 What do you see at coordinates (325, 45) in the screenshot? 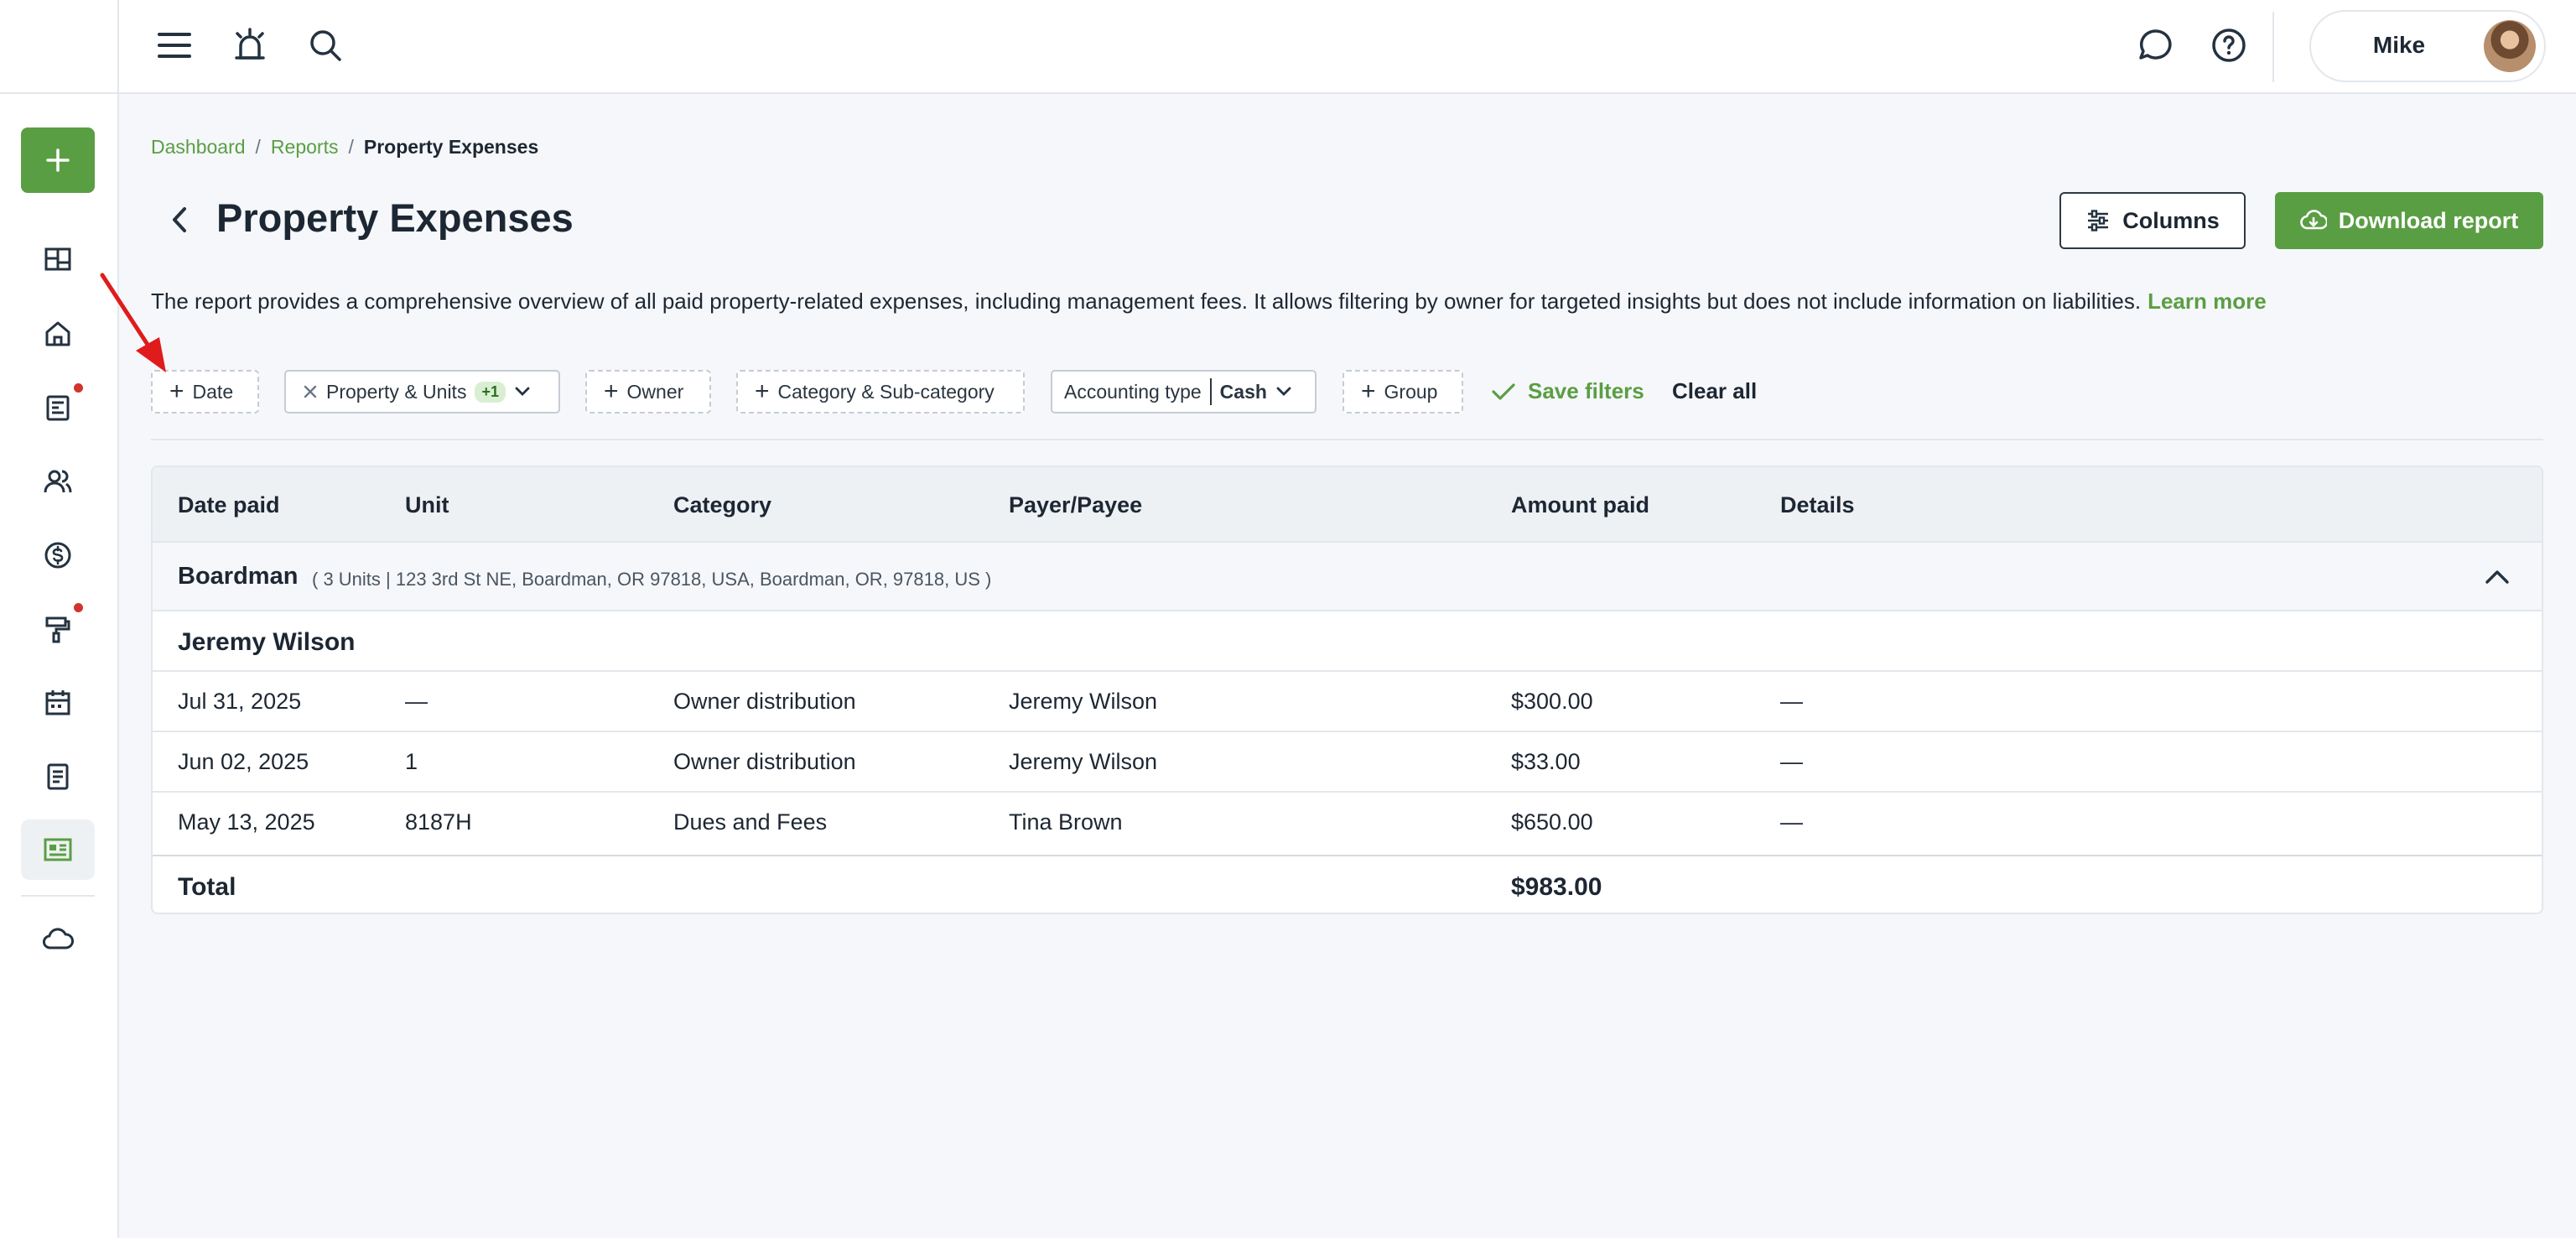
I see `search-button` at bounding box center [325, 45].